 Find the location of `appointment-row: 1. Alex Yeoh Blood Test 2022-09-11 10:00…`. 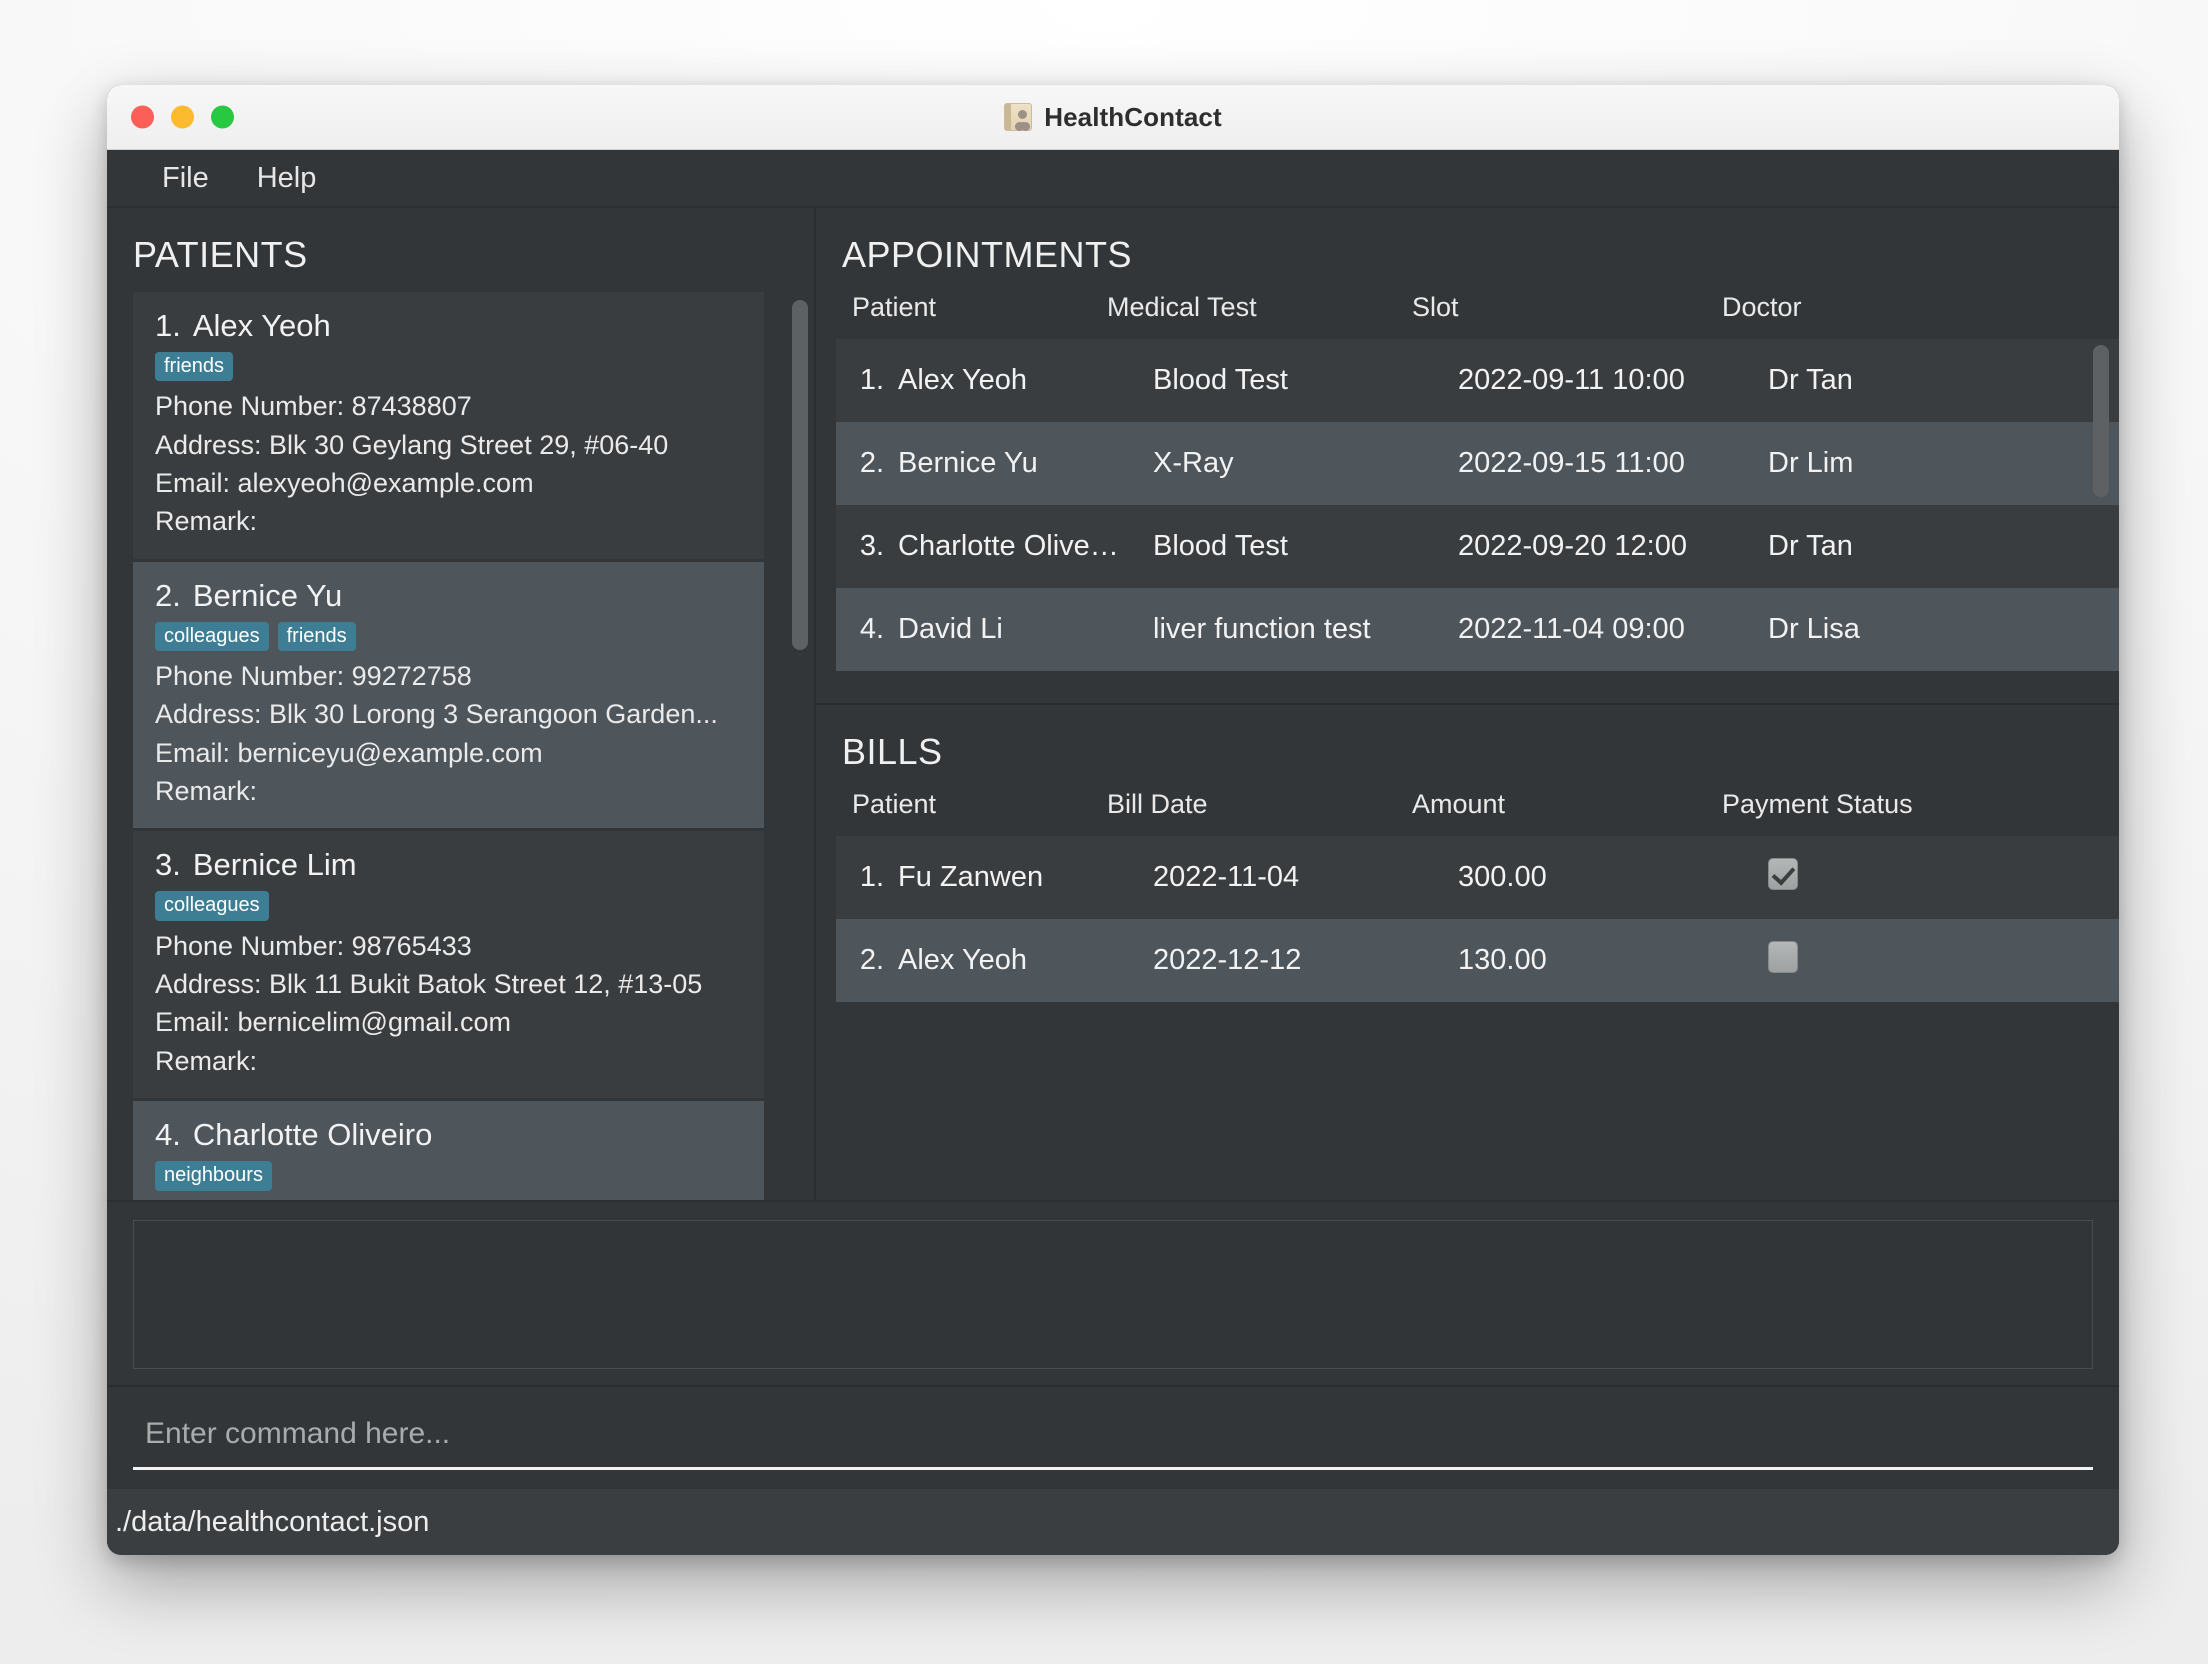

appointment-row: 1. Alex Yeoh Blood Test 2022-09-11 10:00… is located at coordinates (1477, 380).